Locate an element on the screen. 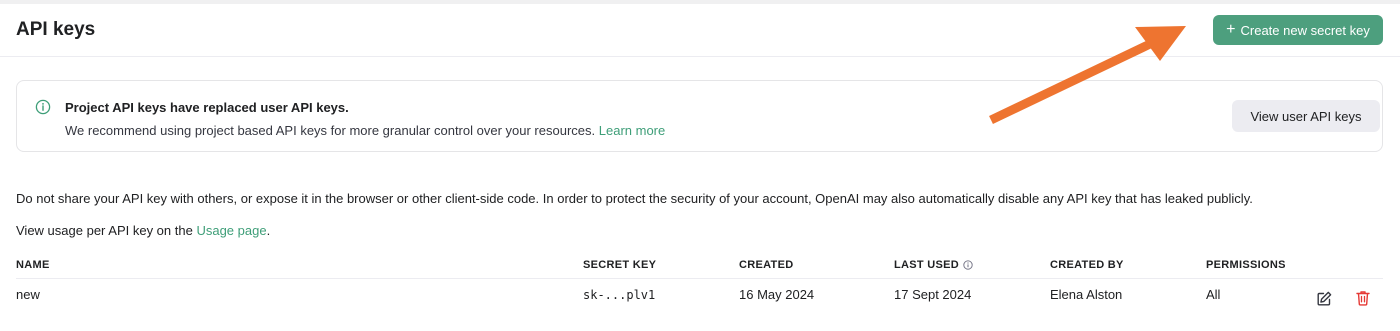 The width and height of the screenshot is (1400, 331). learn-more-link: Learn more is located at coordinates (632, 130).